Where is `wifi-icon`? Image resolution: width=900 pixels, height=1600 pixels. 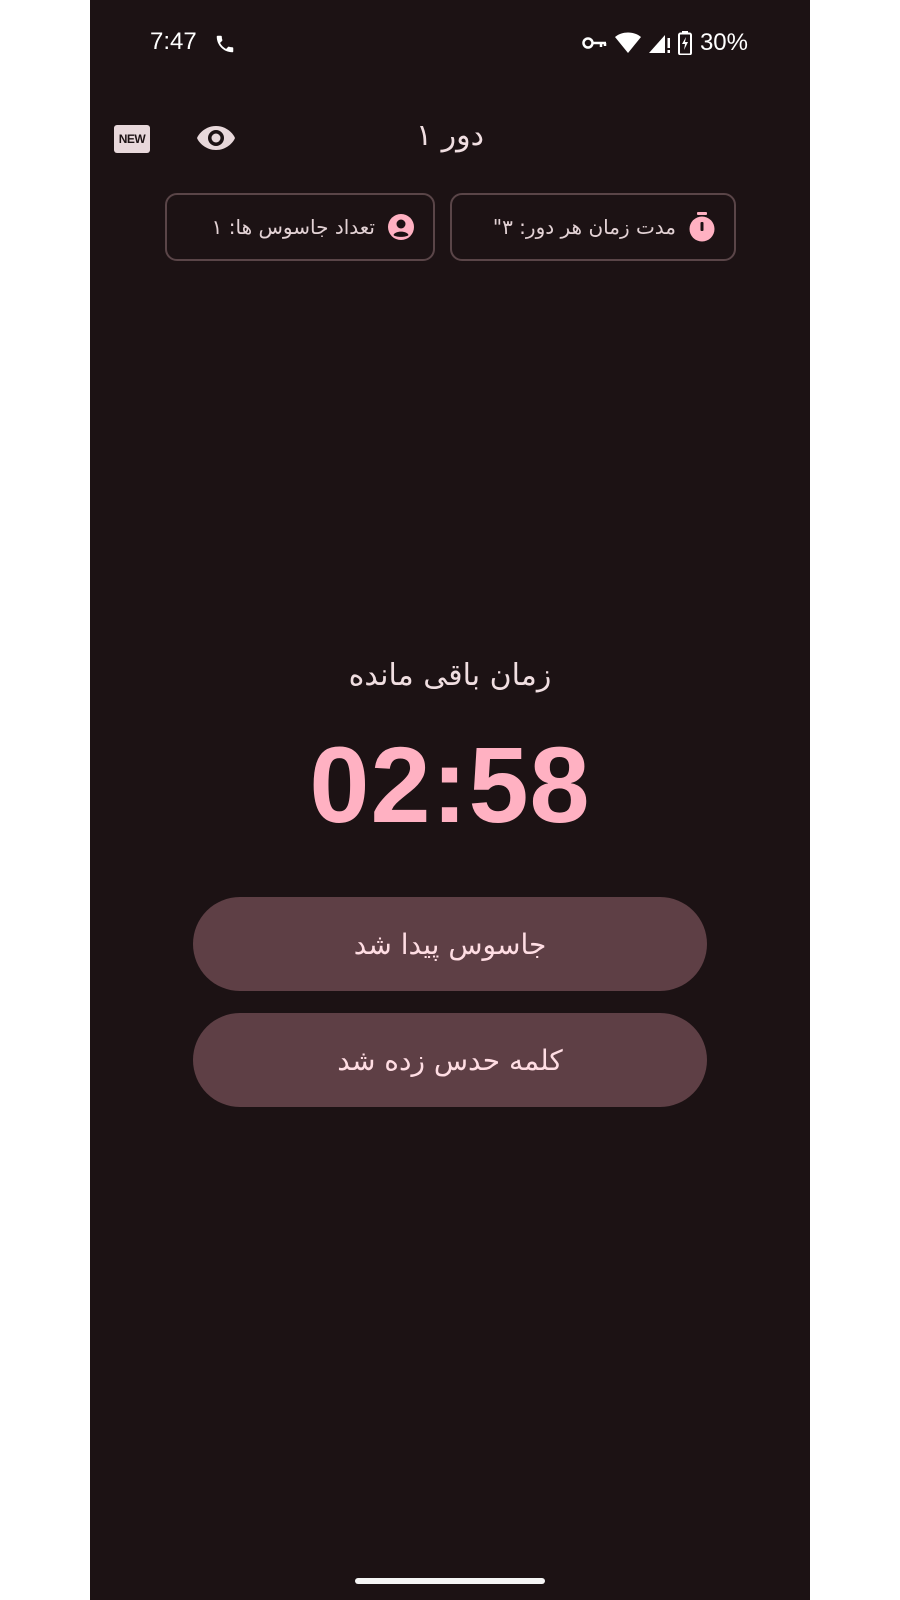 wifi-icon is located at coordinates (627, 42).